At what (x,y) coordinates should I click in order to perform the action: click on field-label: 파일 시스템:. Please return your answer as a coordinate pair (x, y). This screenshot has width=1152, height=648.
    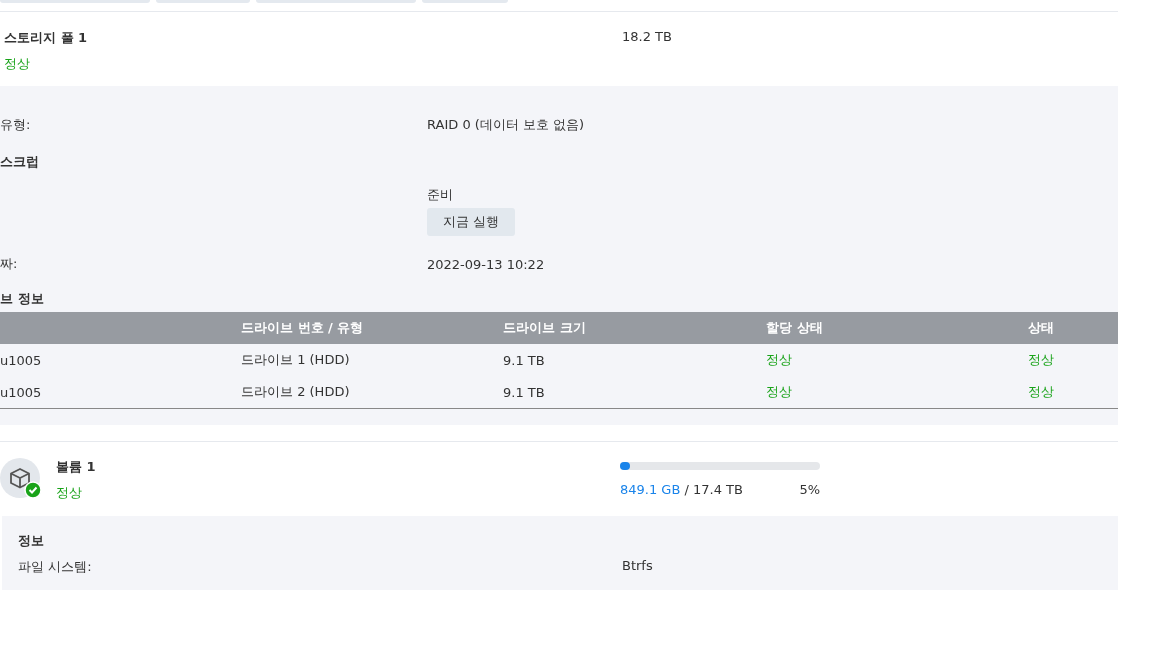
    Looking at the image, I should click on (55, 567).